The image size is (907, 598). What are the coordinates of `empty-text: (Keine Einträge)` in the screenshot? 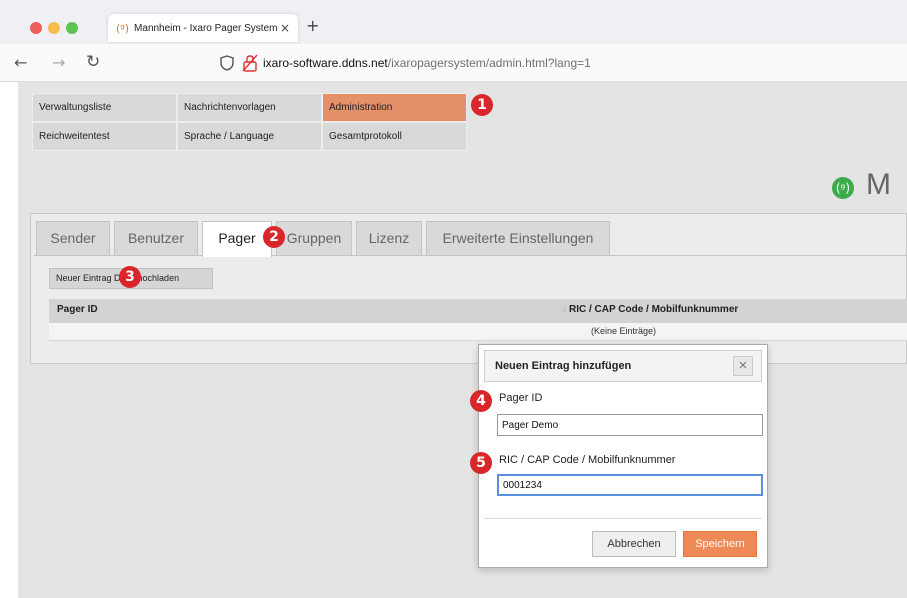 It's located at (624, 331).